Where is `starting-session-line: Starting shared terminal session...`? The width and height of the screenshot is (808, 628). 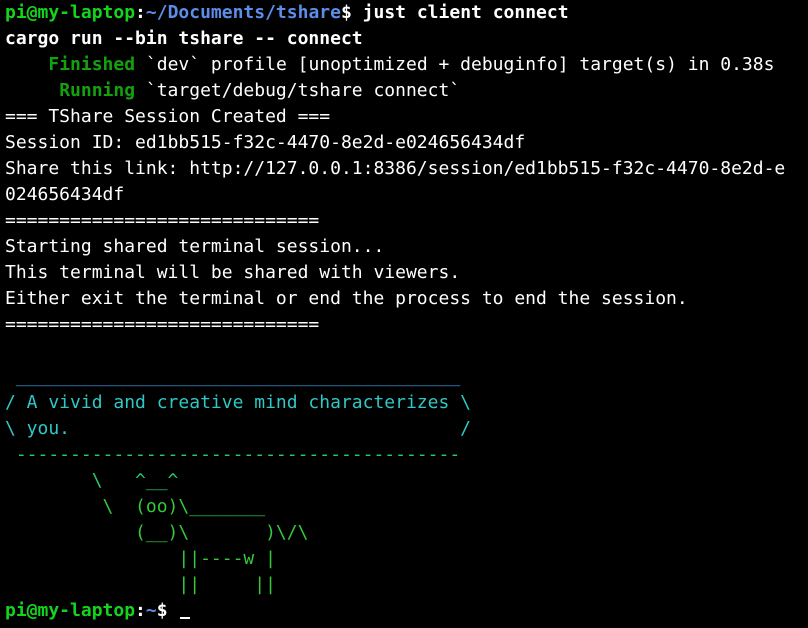
starting-session-line: Starting shared terminal session... is located at coordinates (195, 246).